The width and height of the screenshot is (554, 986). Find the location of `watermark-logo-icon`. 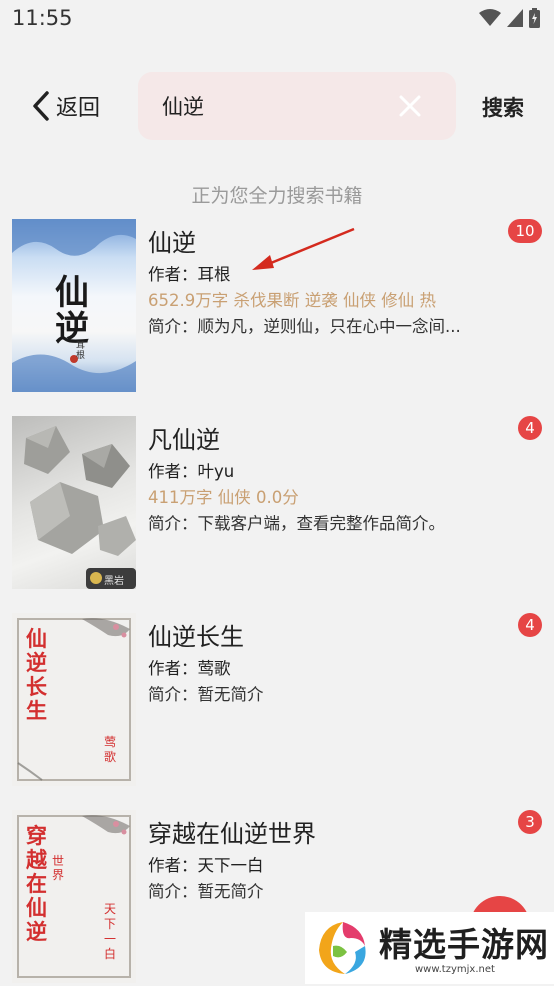

watermark-logo-icon is located at coordinates (342, 948).